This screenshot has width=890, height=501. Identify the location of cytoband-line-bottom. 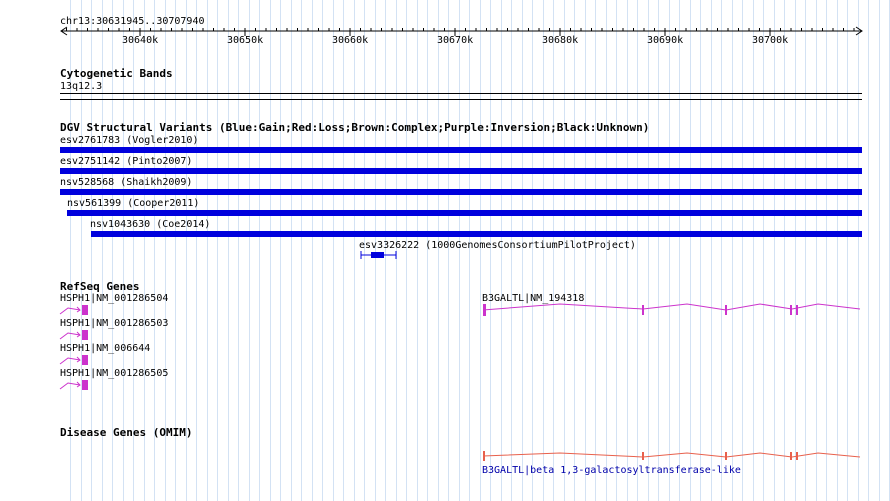
(461, 99).